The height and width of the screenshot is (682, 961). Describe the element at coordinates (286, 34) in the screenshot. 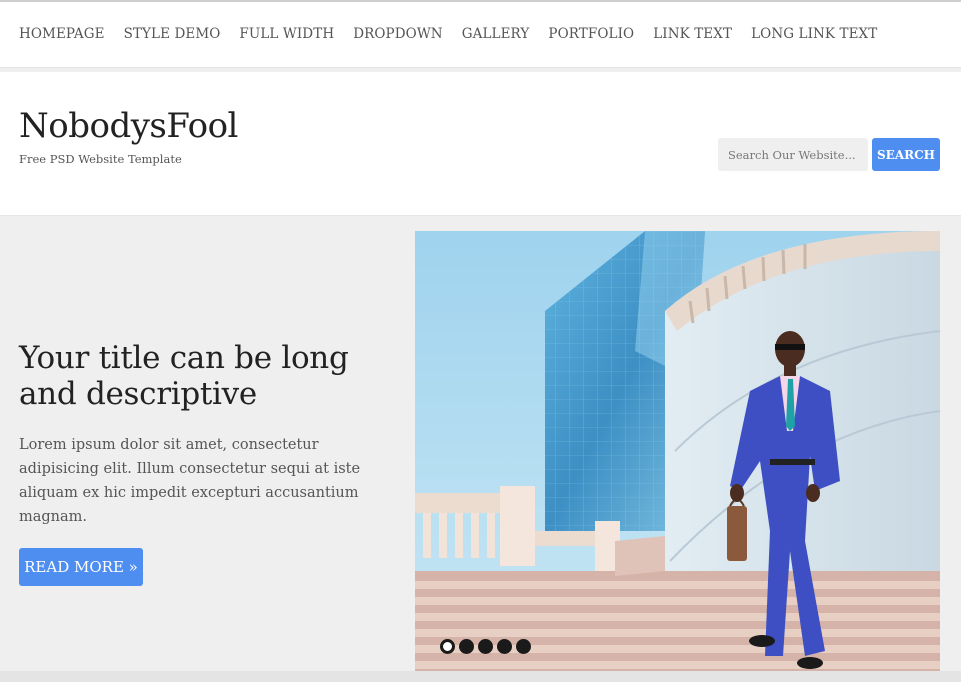

I see `nav-item-full-width: FULL WIDTH` at that location.